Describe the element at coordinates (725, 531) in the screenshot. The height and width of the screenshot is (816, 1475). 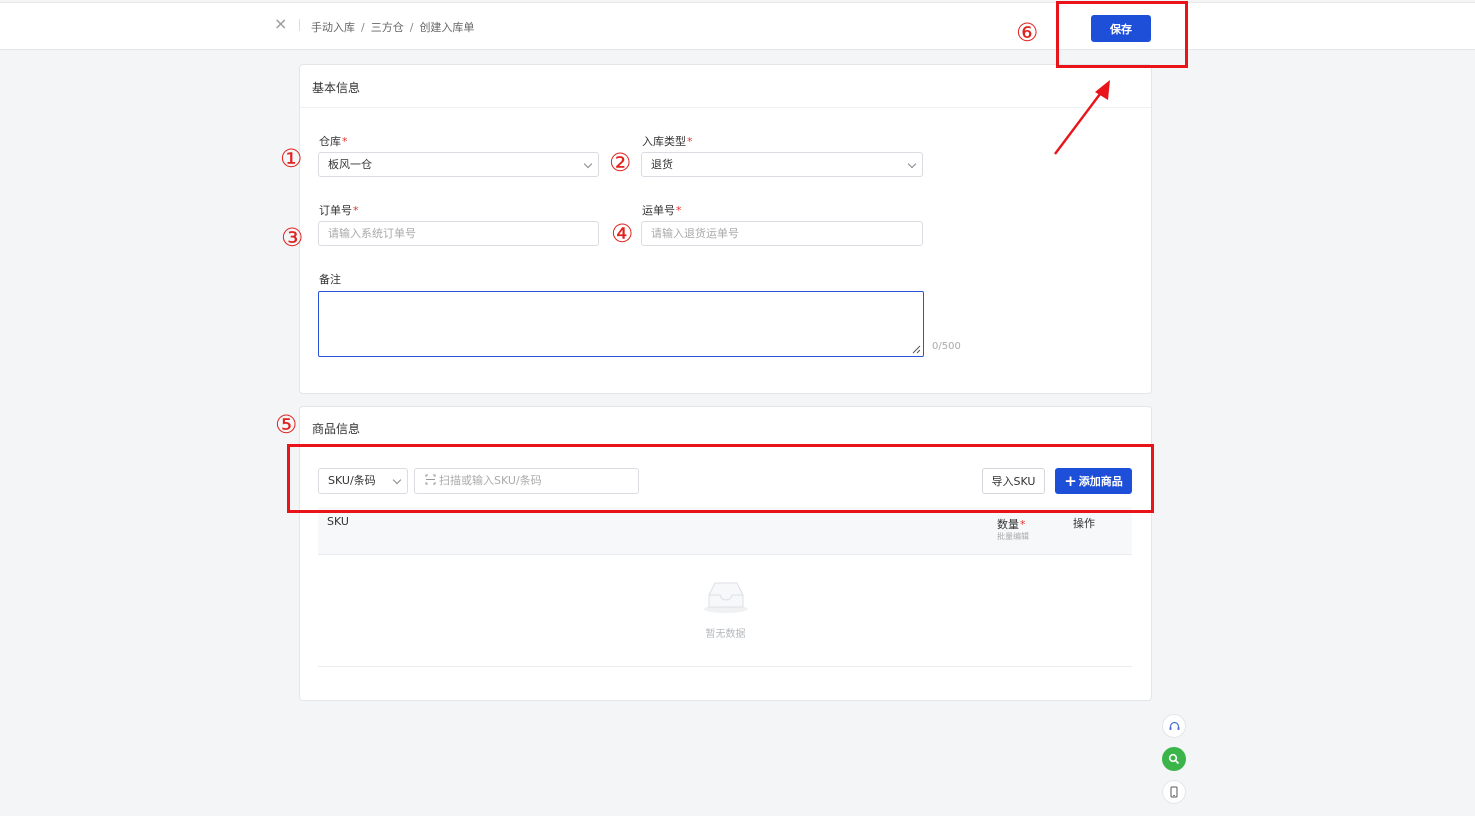
I see `product-table-header: SKU 数量* 批量编辑 操作` at that location.